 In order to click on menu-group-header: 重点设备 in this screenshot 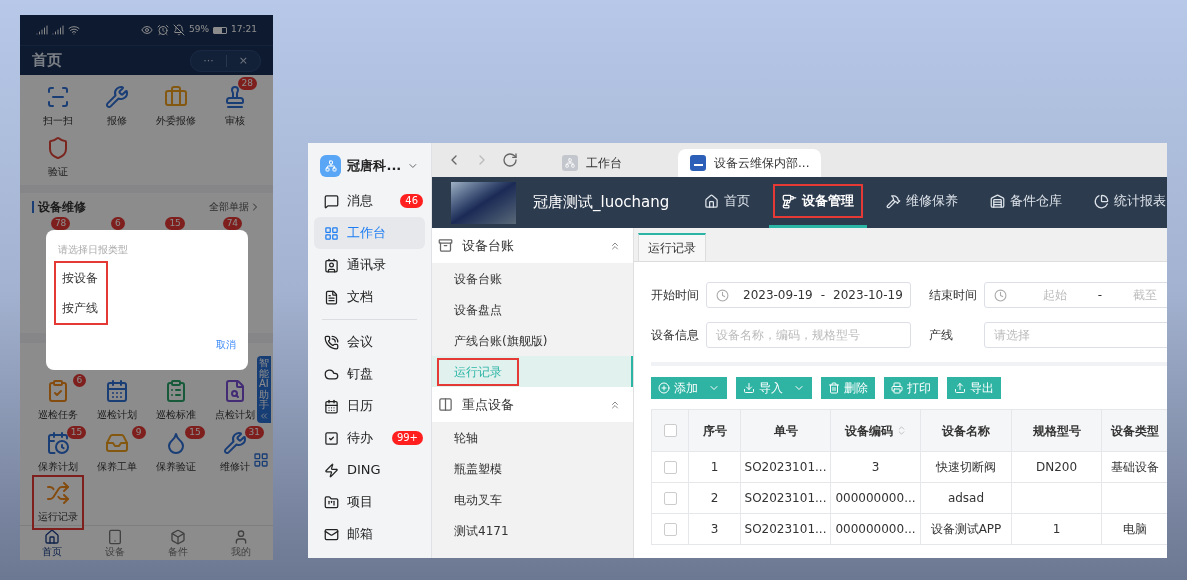, I will do `click(532, 404)`.